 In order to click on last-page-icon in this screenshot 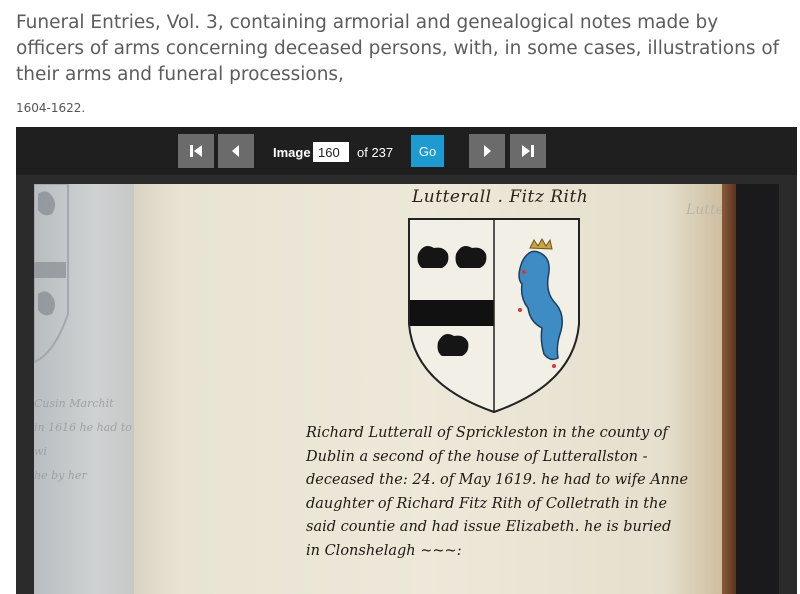, I will do `click(528, 151)`.